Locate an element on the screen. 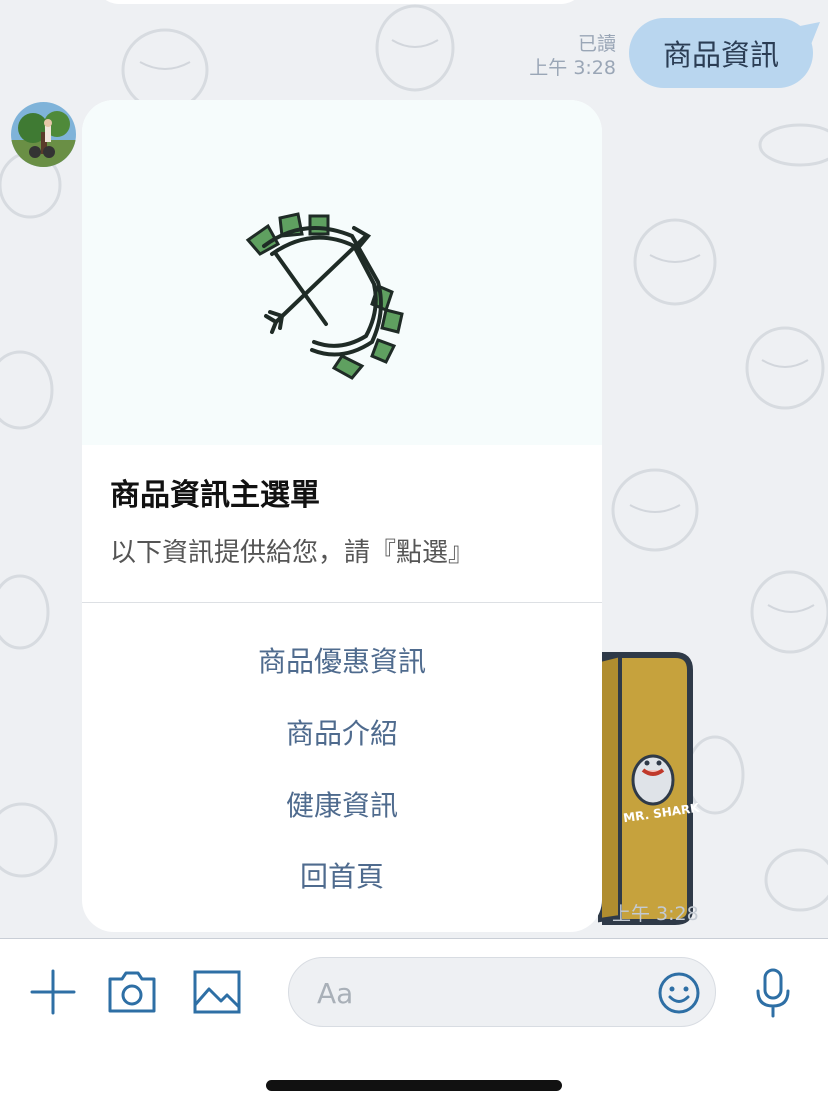 The image size is (828, 1109). product-intro-button: 商品介紹 is located at coordinates (342, 732).